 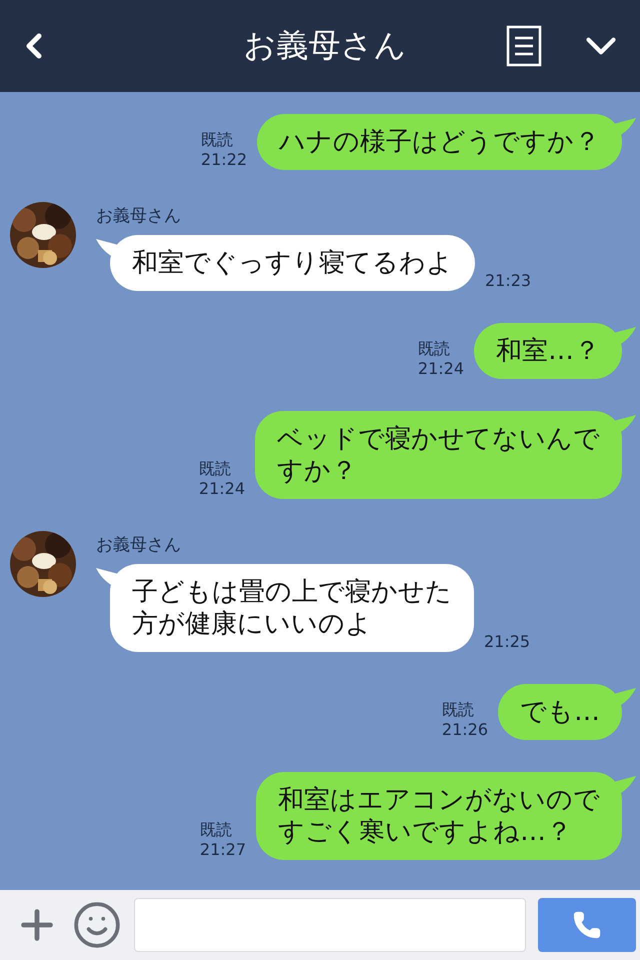 What do you see at coordinates (97, 925) in the screenshot?
I see `smiley-icon` at bounding box center [97, 925].